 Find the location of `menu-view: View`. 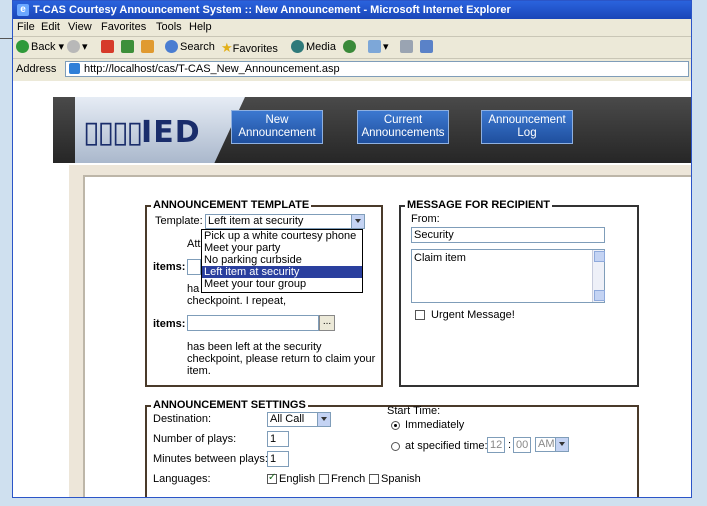

menu-view: View is located at coordinates (80, 27).